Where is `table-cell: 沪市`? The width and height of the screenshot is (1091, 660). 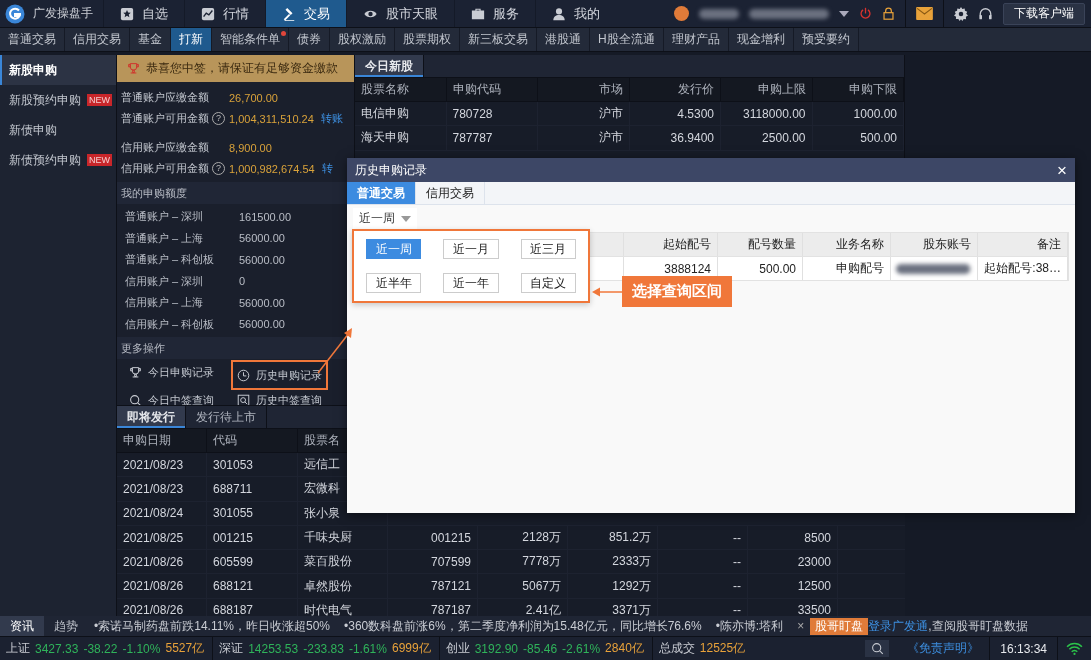
table-cell: 沪市 is located at coordinates (584, 138).